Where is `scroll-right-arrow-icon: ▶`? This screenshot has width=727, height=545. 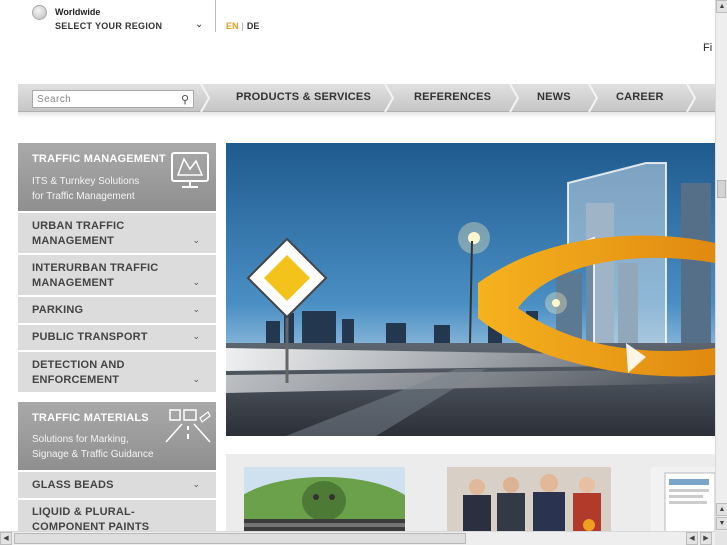
scroll-right-arrow-icon: ▶ is located at coordinates (706, 538).